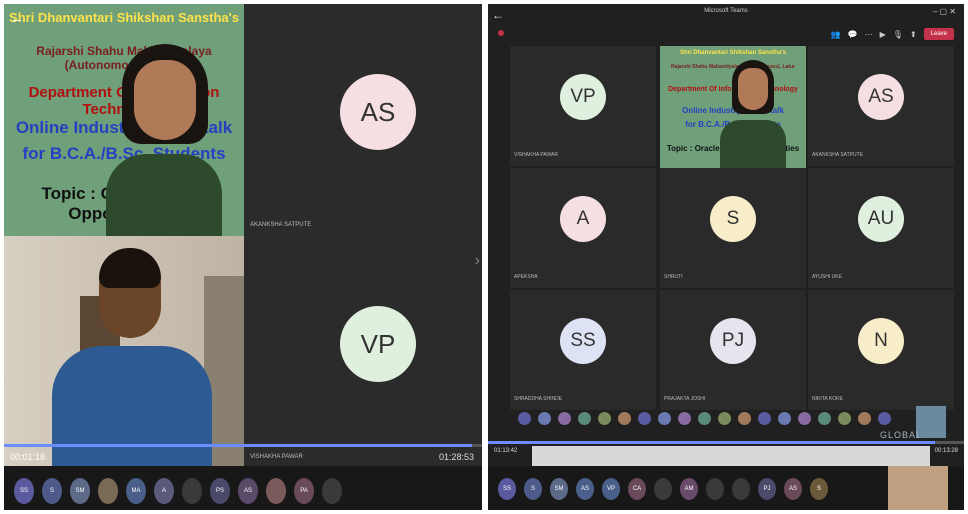 The height and width of the screenshot is (514, 968). What do you see at coordinates (689, 489) in the screenshot?
I see `participant-pill: AM` at bounding box center [689, 489].